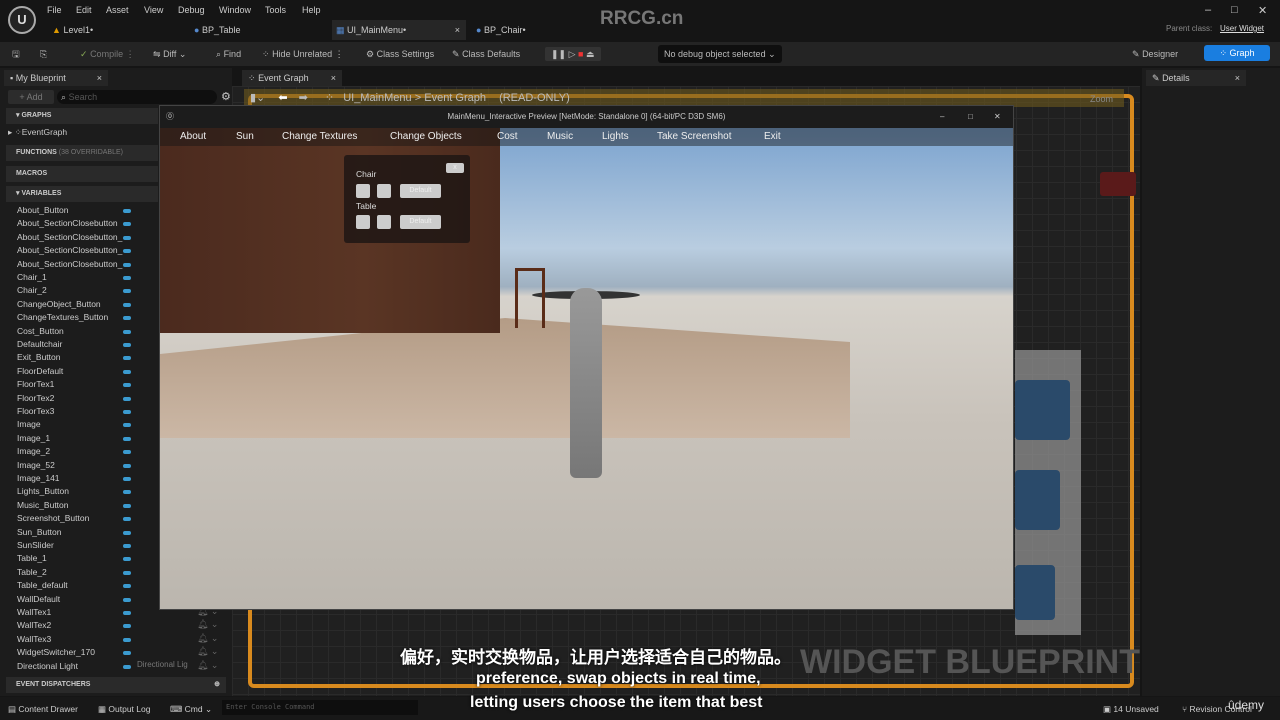 Image resolution: width=1280 pixels, height=720 pixels. I want to click on stop-icon: ■, so click(580, 54).